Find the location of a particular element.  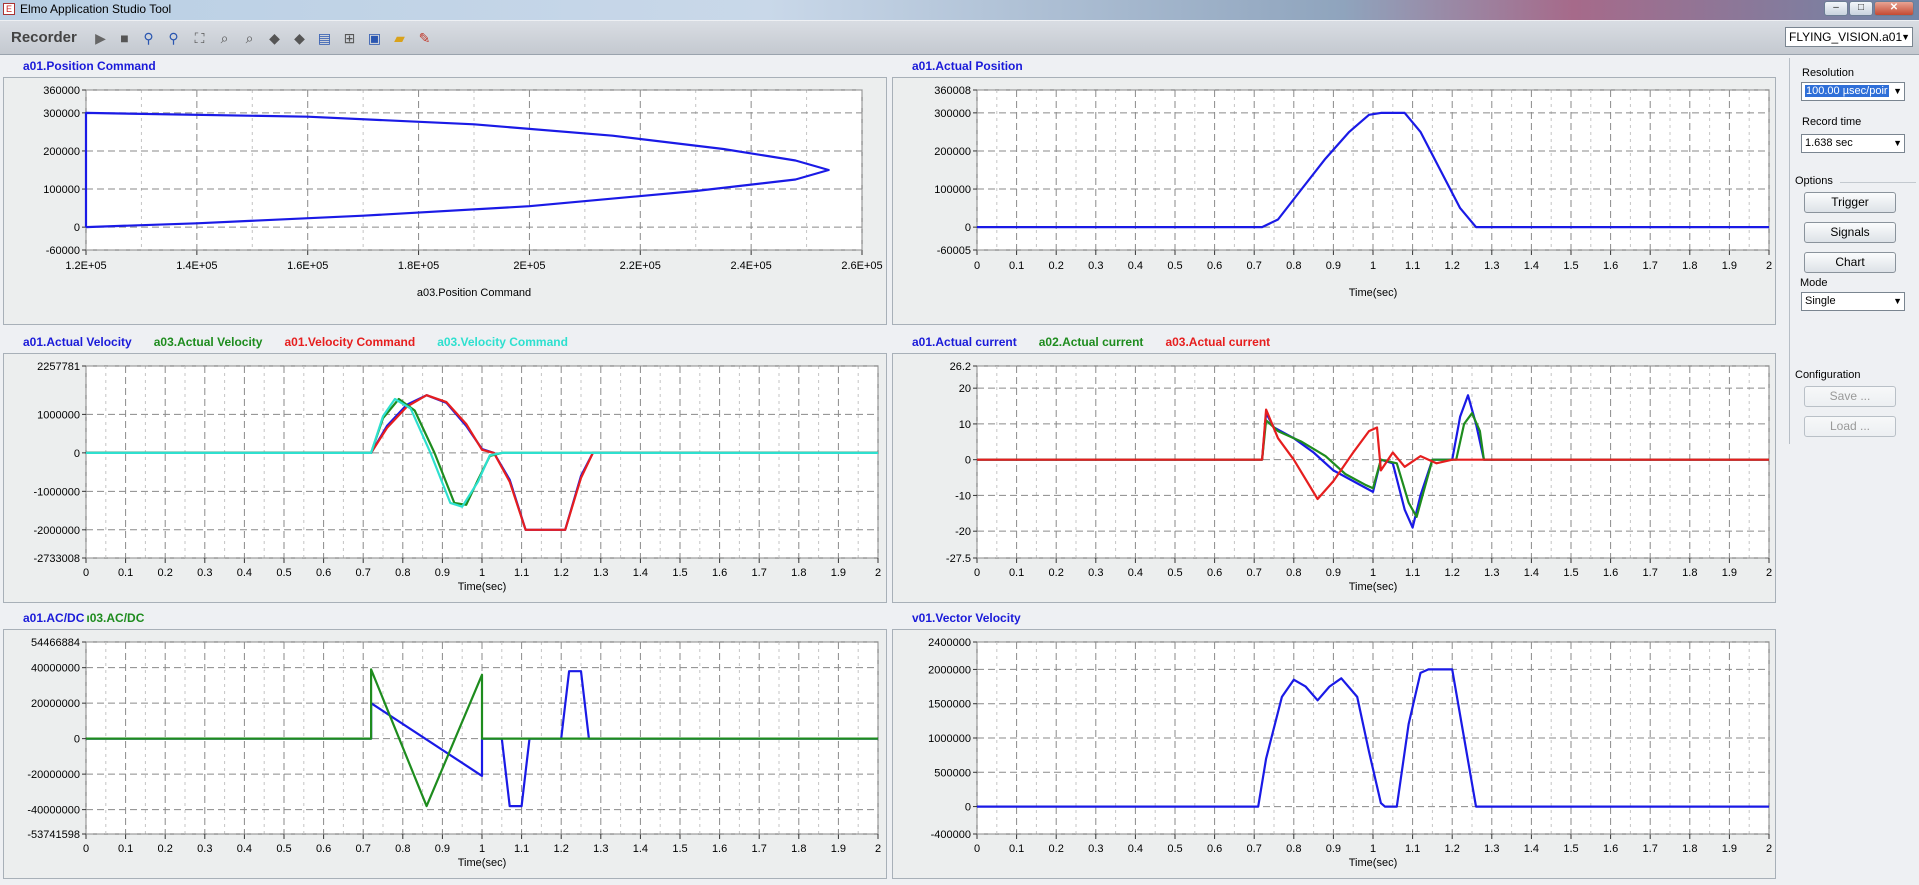

signals-button: Signals is located at coordinates (1850, 232).